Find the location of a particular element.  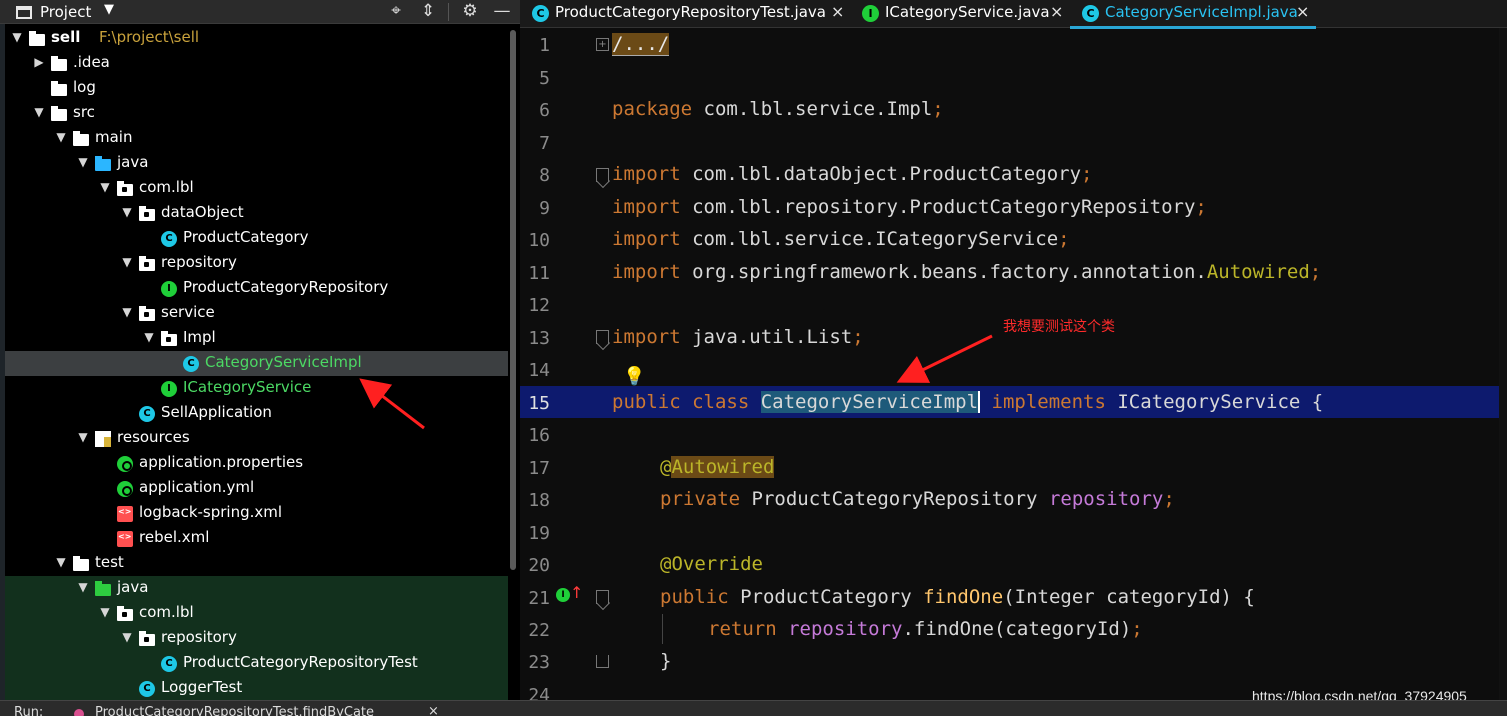

collapse-arrow-icon: ▶ is located at coordinates (39, 62).